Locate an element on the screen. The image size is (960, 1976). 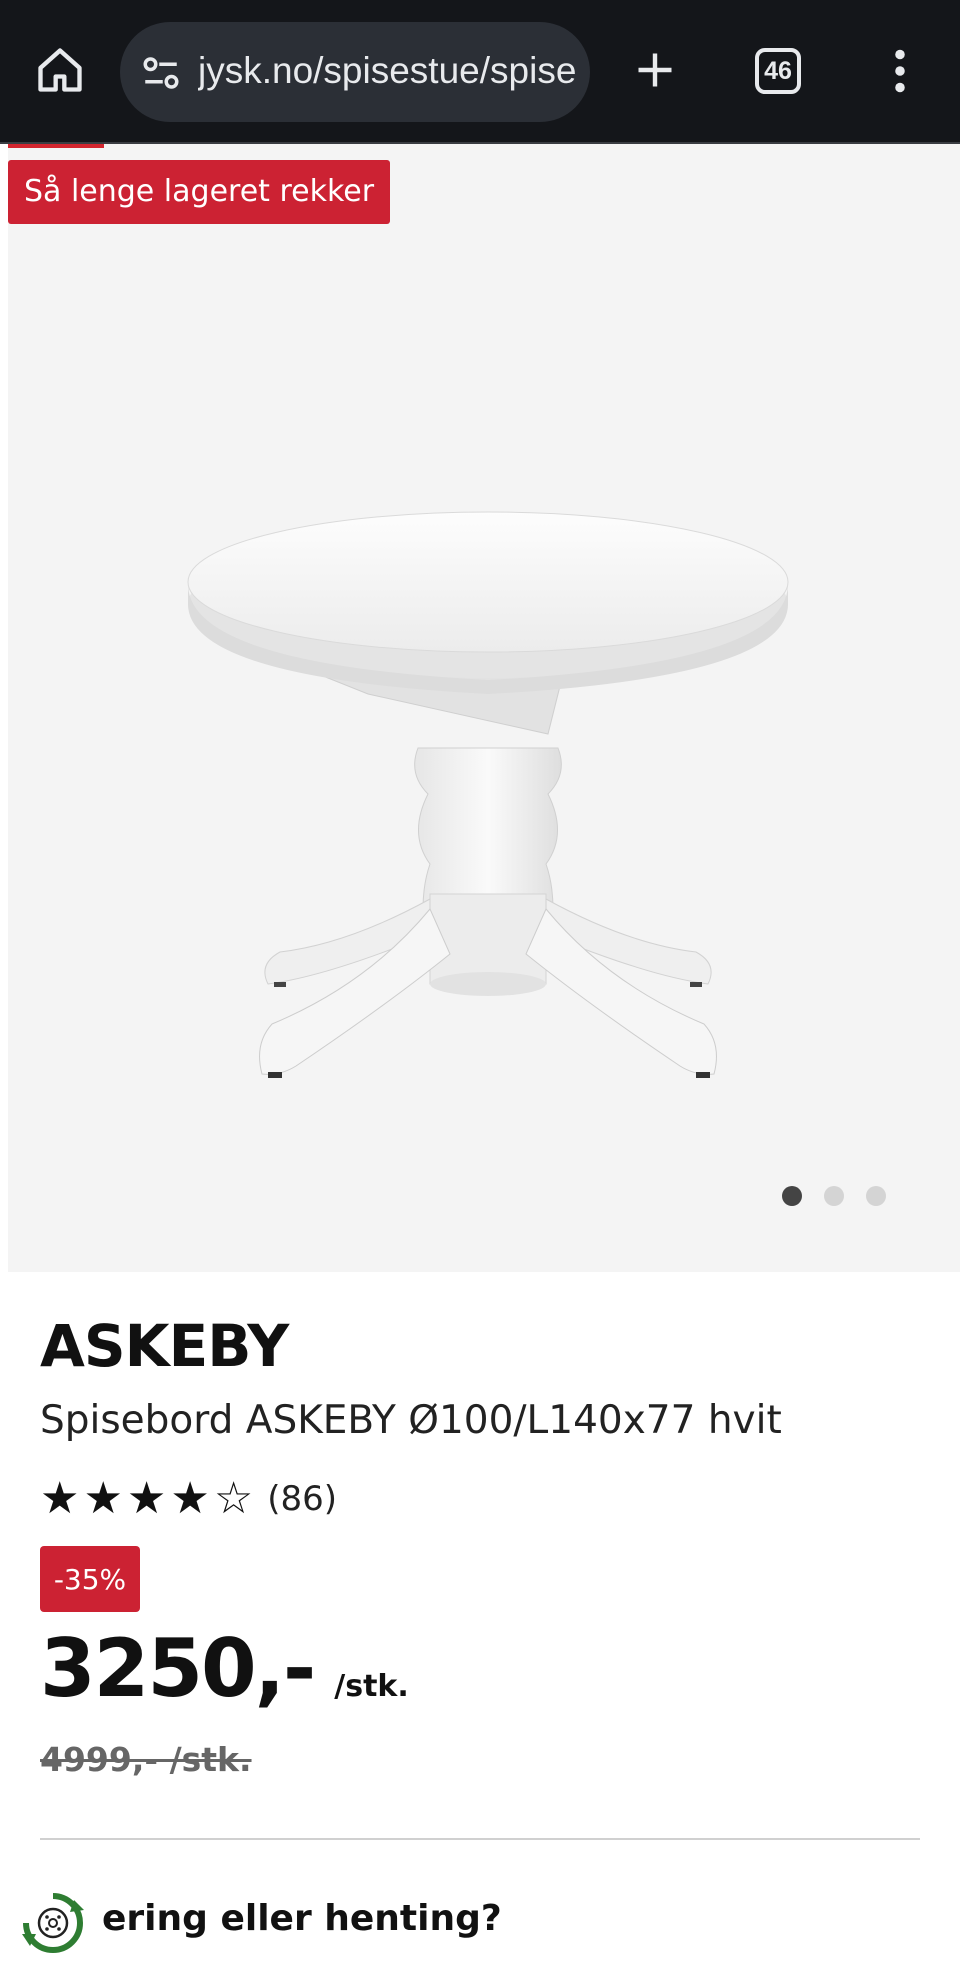
product-brand: ASKEBY is located at coordinates (164, 1346).